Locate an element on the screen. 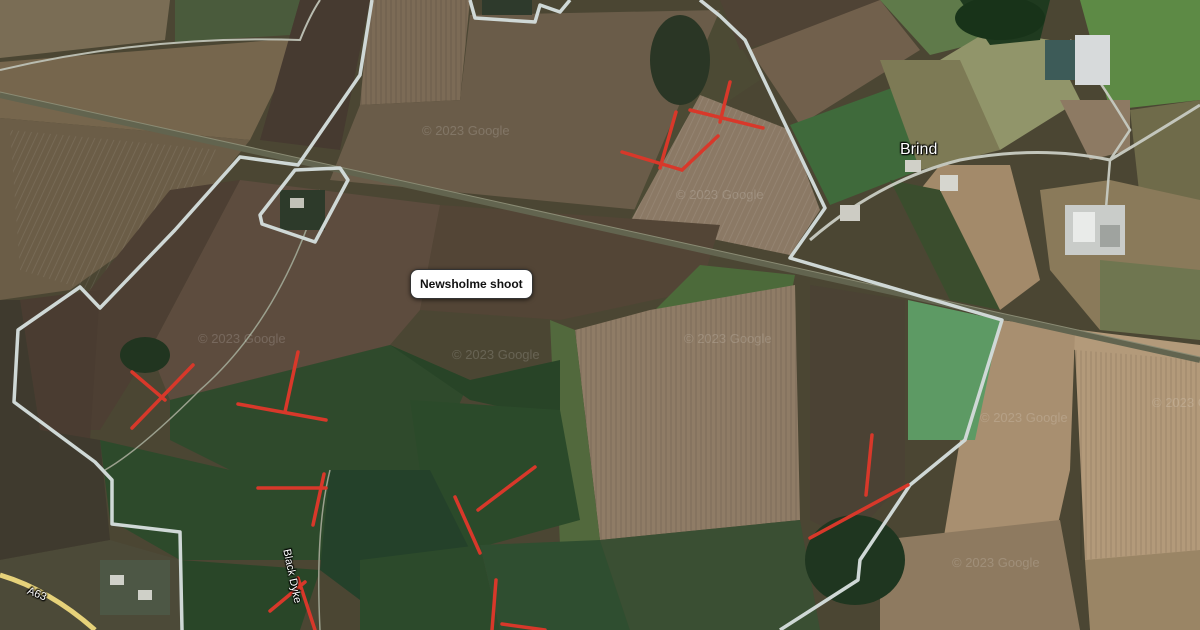 The width and height of the screenshot is (1200, 630). place-label-brind: Brind is located at coordinates (919, 149).